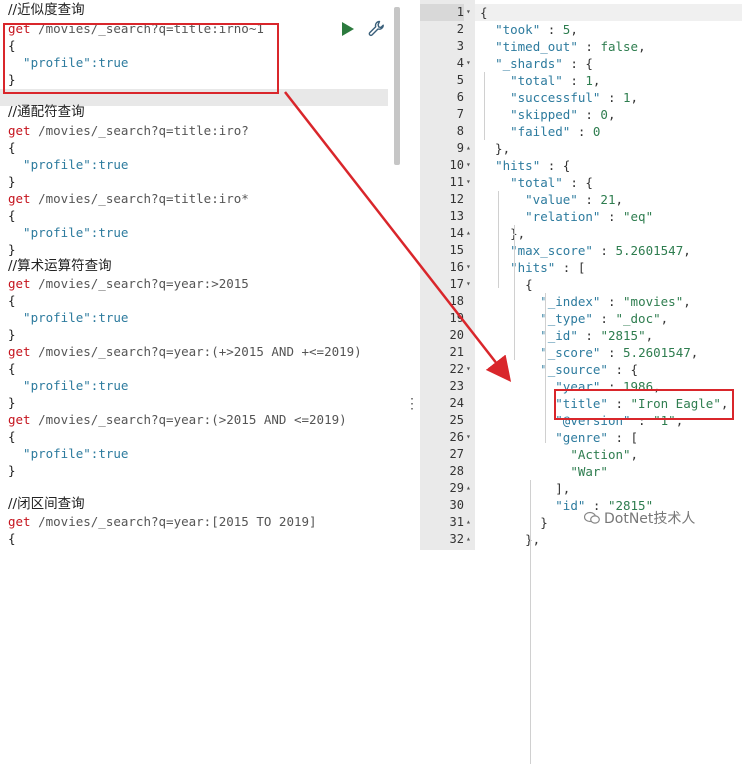 Image resolution: width=742 pixels, height=764 pixels. Describe the element at coordinates (574, 318) in the screenshot. I see `response-line: "_type" : "_doc",` at that location.